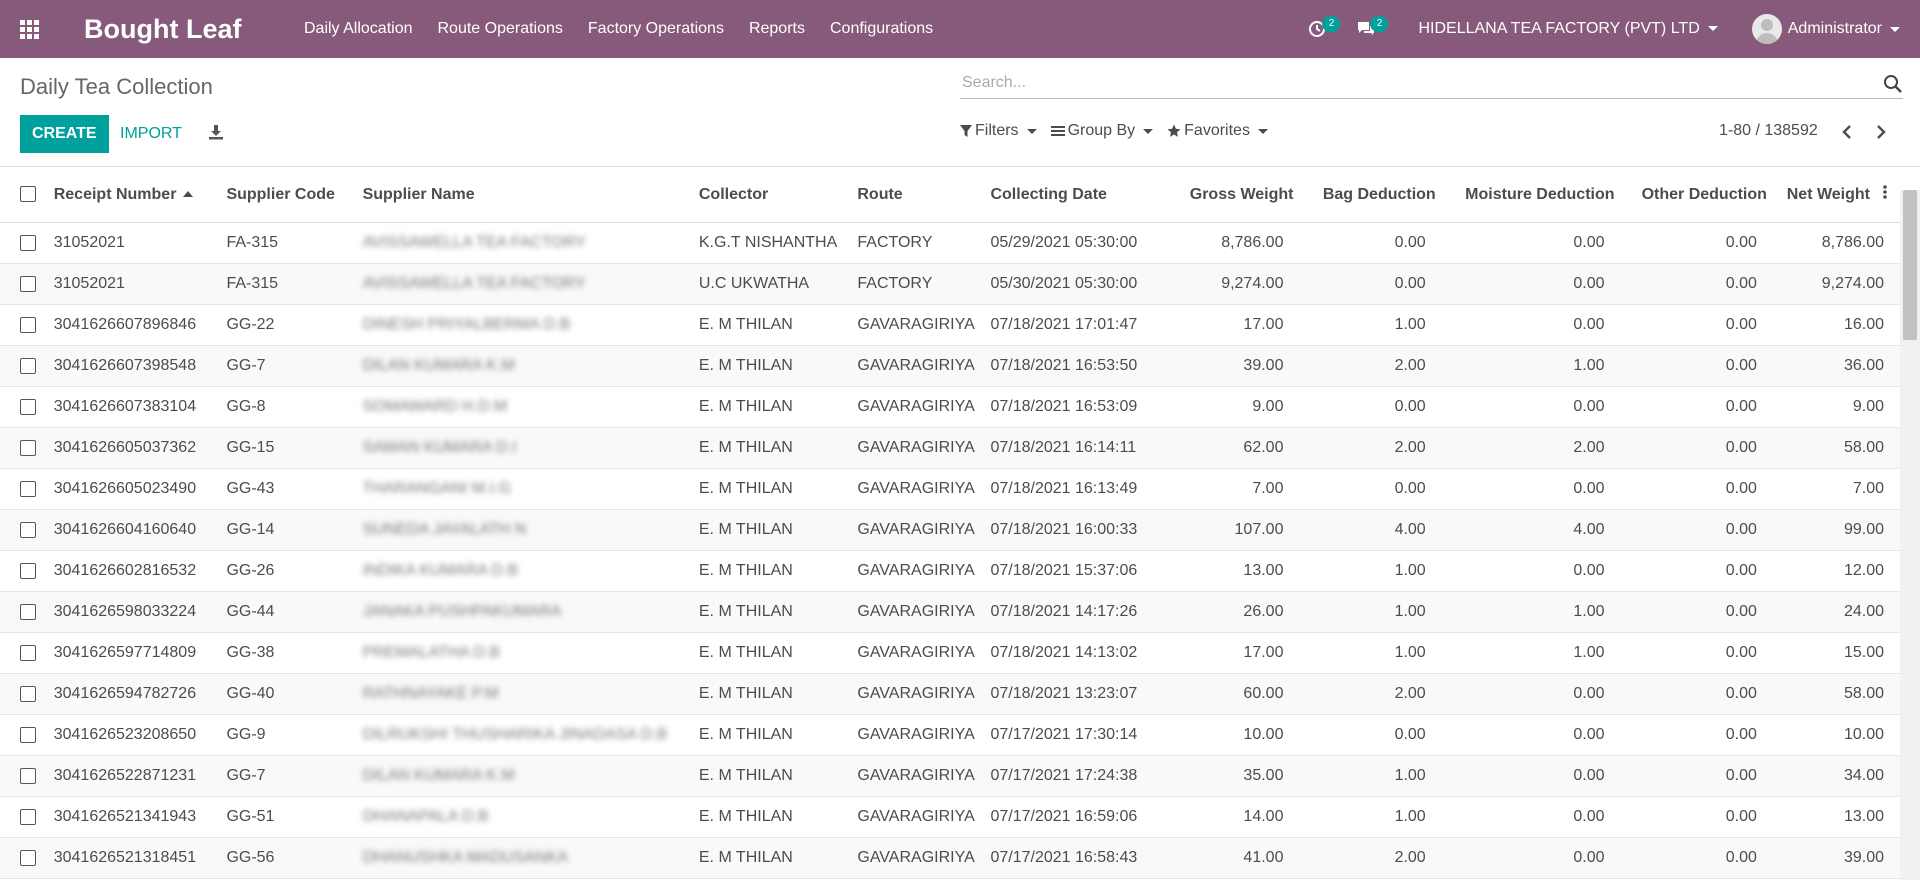 This screenshot has height=881, width=1920. Describe the element at coordinates (132, 489) in the screenshot. I see `cell-receipt-number: 3041626605023490` at that location.